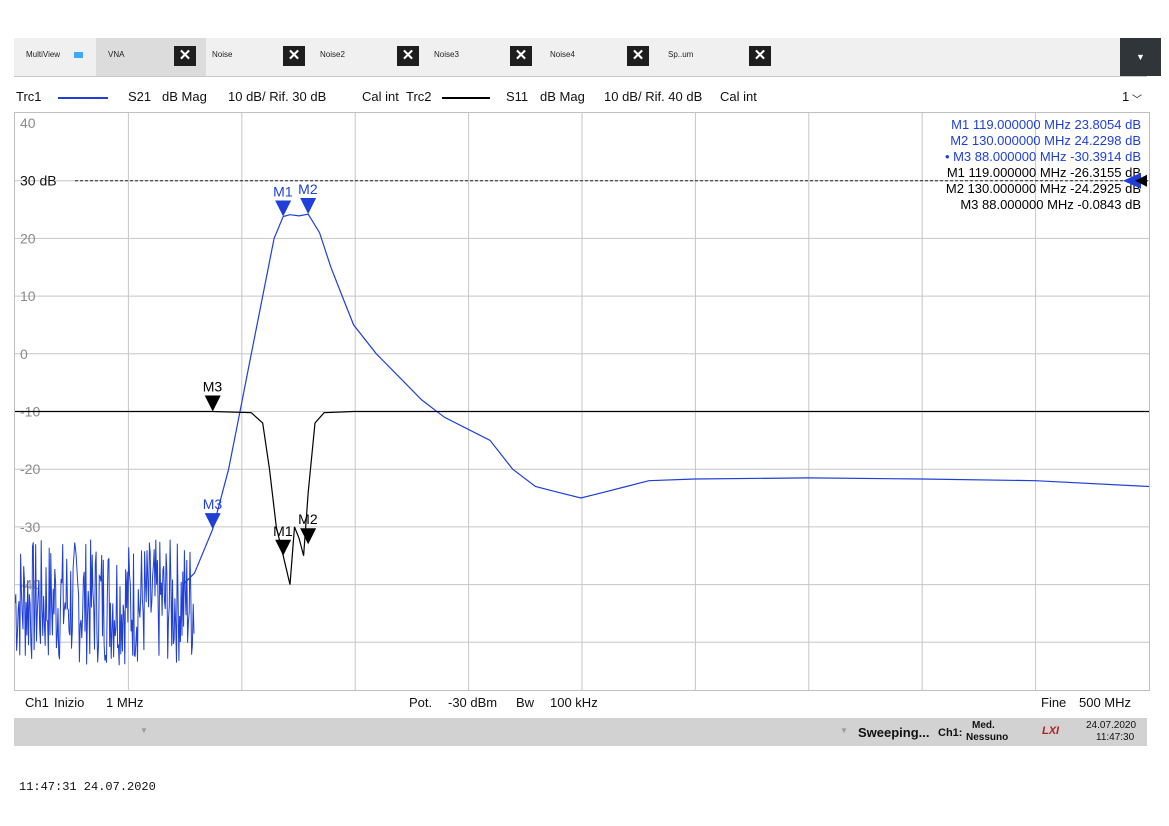  I want to click on marker-readout-row: • M3 88.000000 MHz -30.3914 dB, so click(1043, 156).